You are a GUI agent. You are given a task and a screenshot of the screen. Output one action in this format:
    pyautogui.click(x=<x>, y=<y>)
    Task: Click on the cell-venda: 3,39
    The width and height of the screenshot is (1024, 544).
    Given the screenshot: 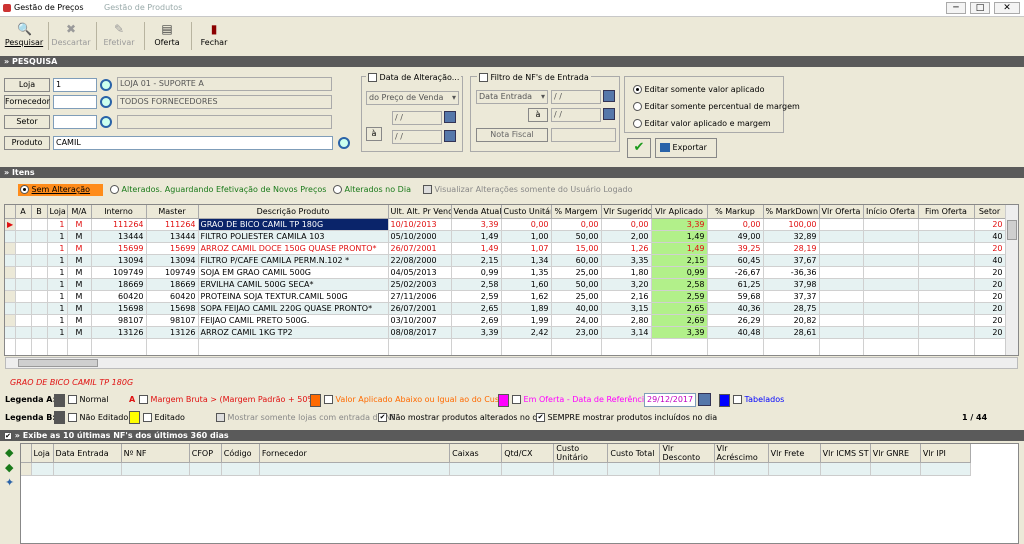 What is the action you would take?
    pyautogui.click(x=476, y=332)
    